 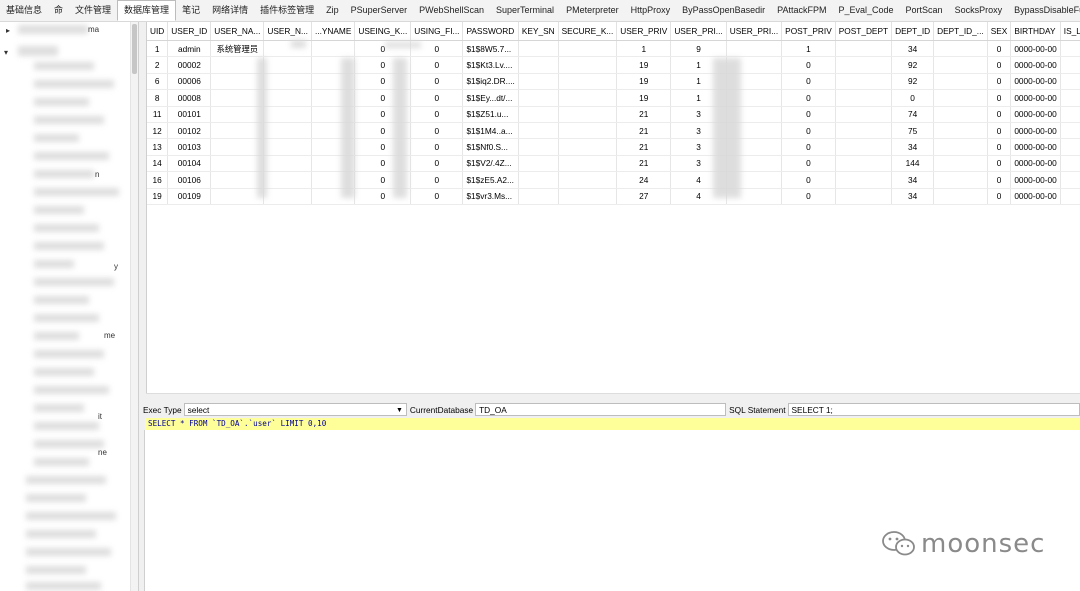 What do you see at coordinates (913, 131) in the screenshot?
I see `table-cell: 75` at bounding box center [913, 131].